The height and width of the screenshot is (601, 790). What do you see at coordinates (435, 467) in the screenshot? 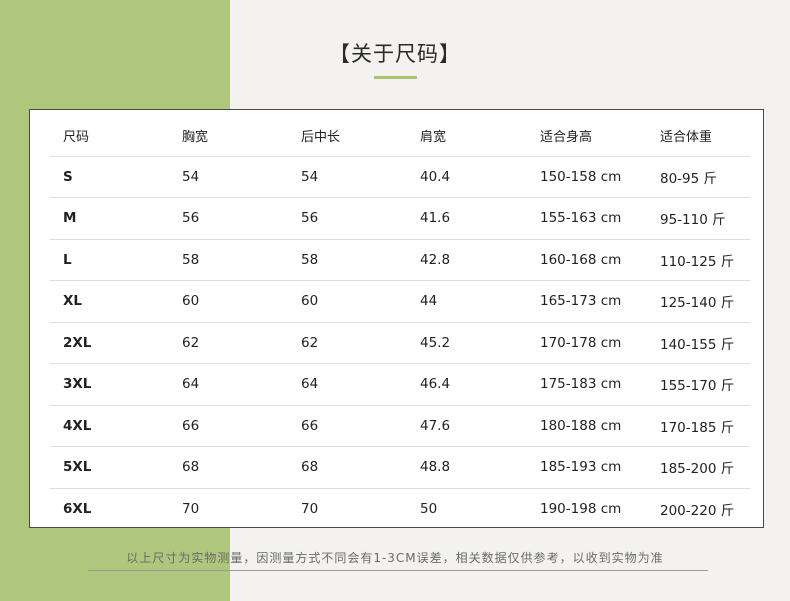
I see `cell-shoulder: 48.8` at bounding box center [435, 467].